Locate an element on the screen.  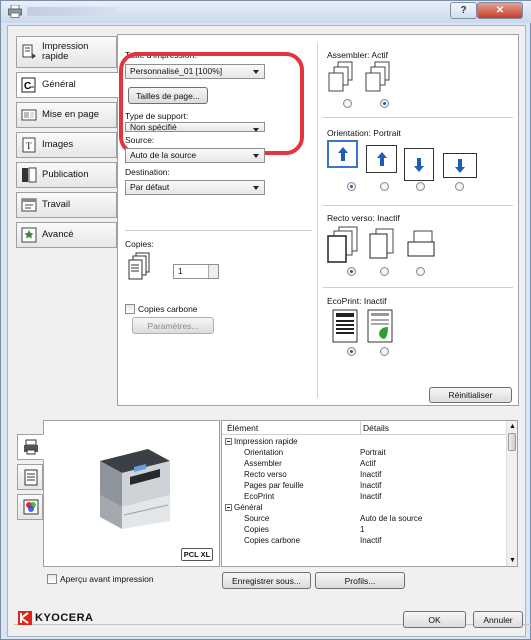
ok-button: OK is located at coordinates (434, 619).